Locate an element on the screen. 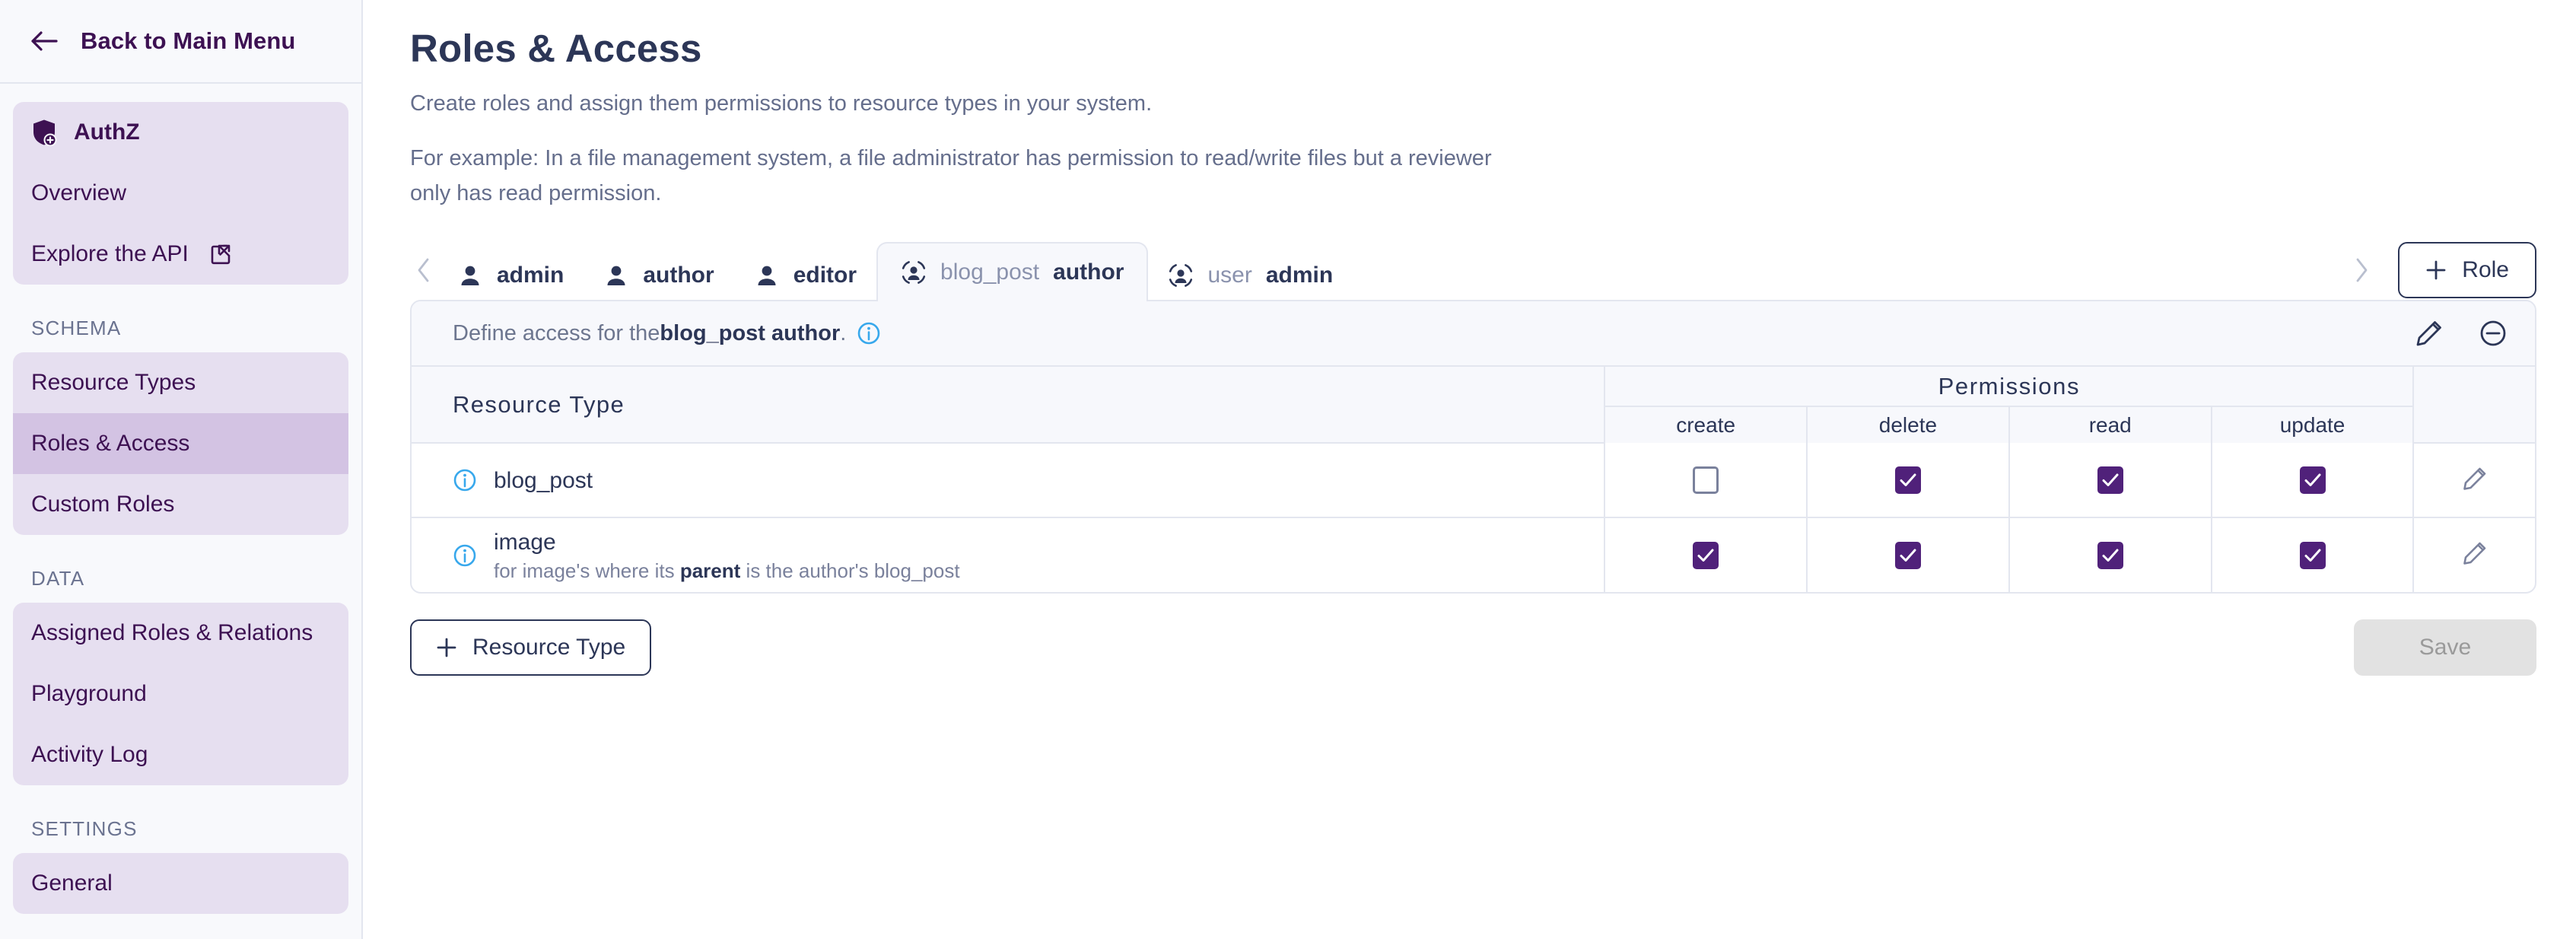 The height and width of the screenshot is (939, 2576). sidebar-item-roles-and-access: Roles & Access is located at coordinates (181, 443).